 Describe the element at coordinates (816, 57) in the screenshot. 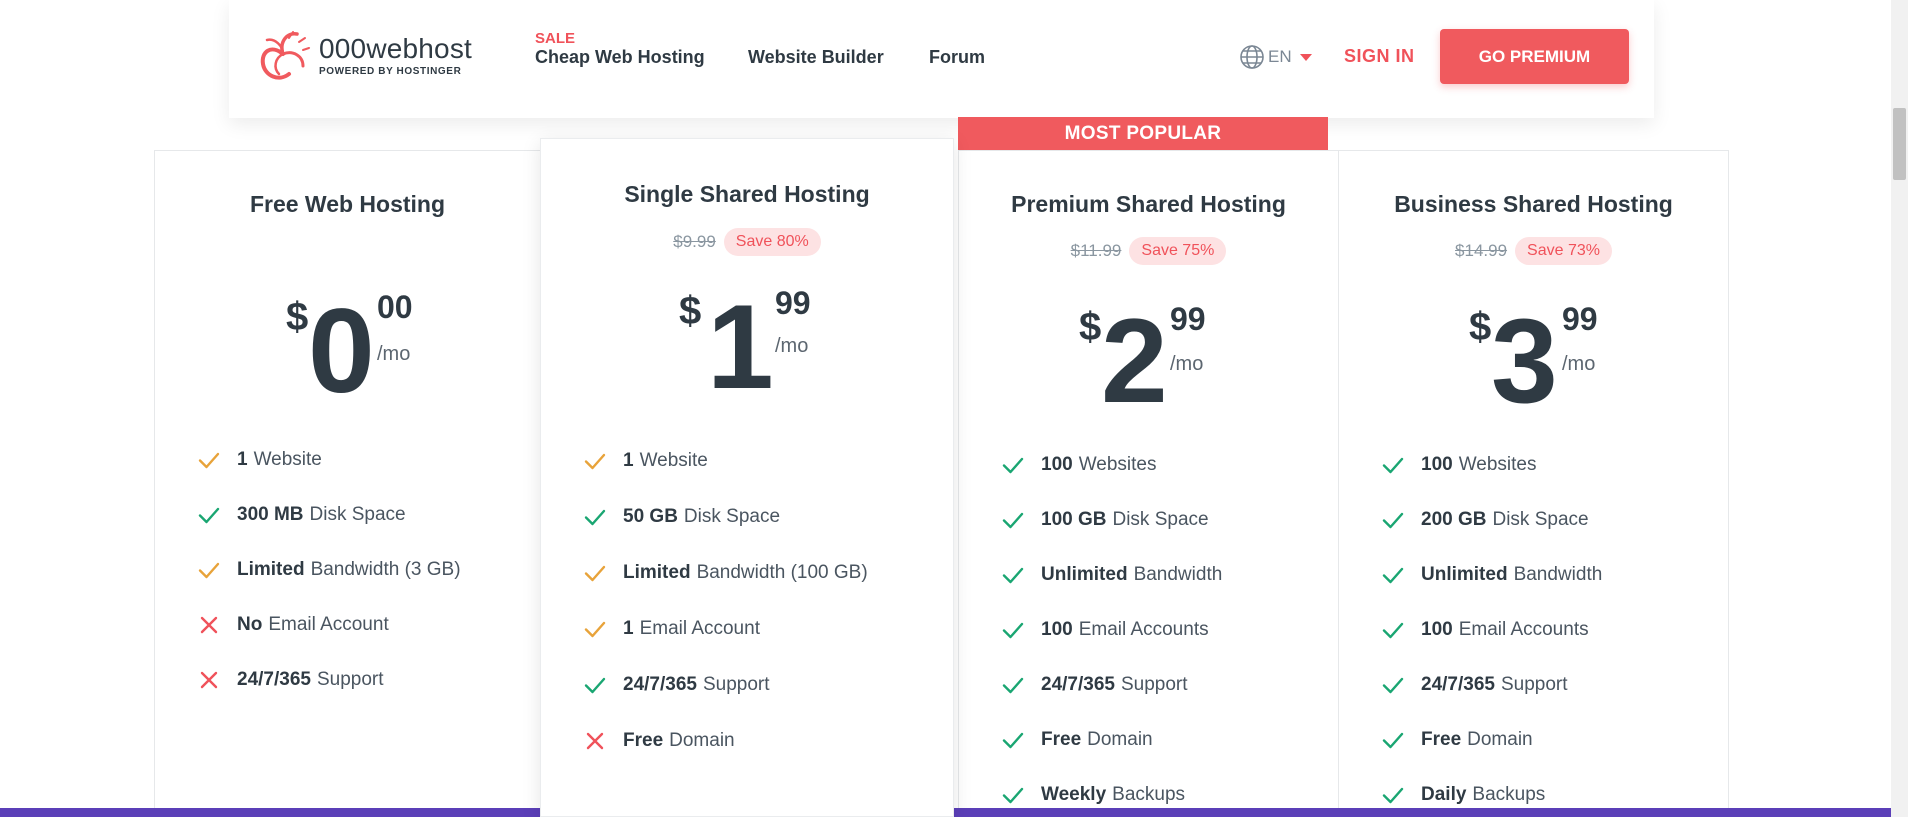

I see `nav-website-builder: Website Builder` at that location.